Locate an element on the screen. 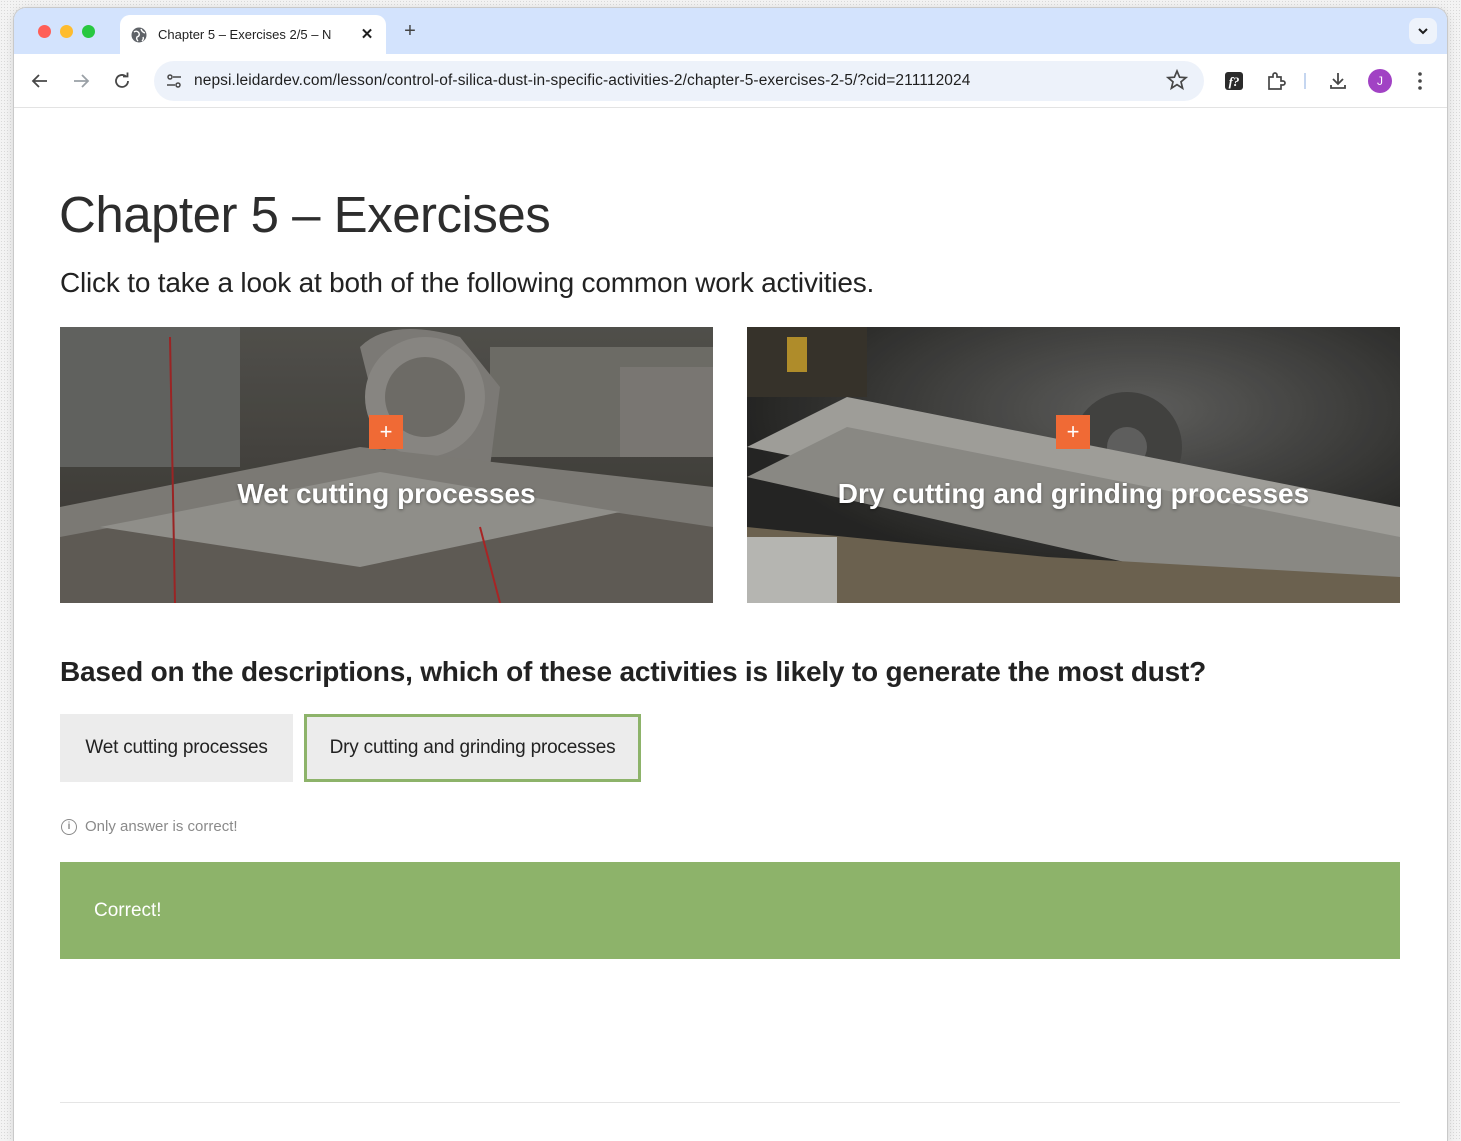 The height and width of the screenshot is (1141, 1461). maximize-window-button is located at coordinates (88, 31).